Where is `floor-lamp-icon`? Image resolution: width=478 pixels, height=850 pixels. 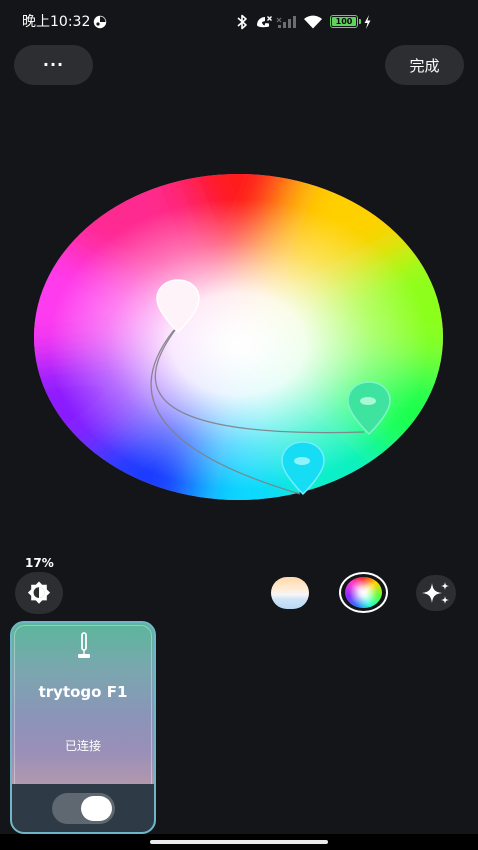 floor-lamp-icon is located at coordinates (84, 645).